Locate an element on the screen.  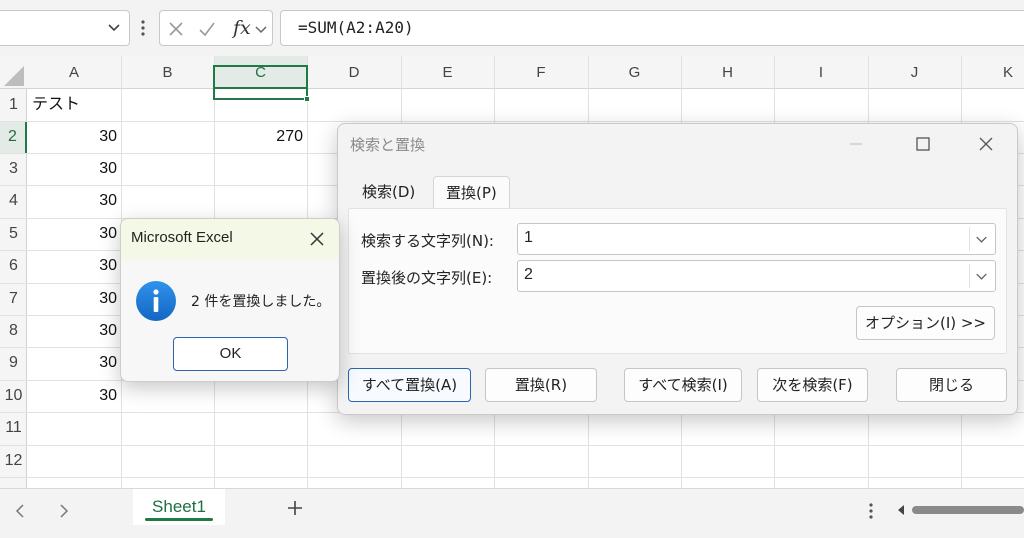
add-sheet-icon is located at coordinates (295, 508).